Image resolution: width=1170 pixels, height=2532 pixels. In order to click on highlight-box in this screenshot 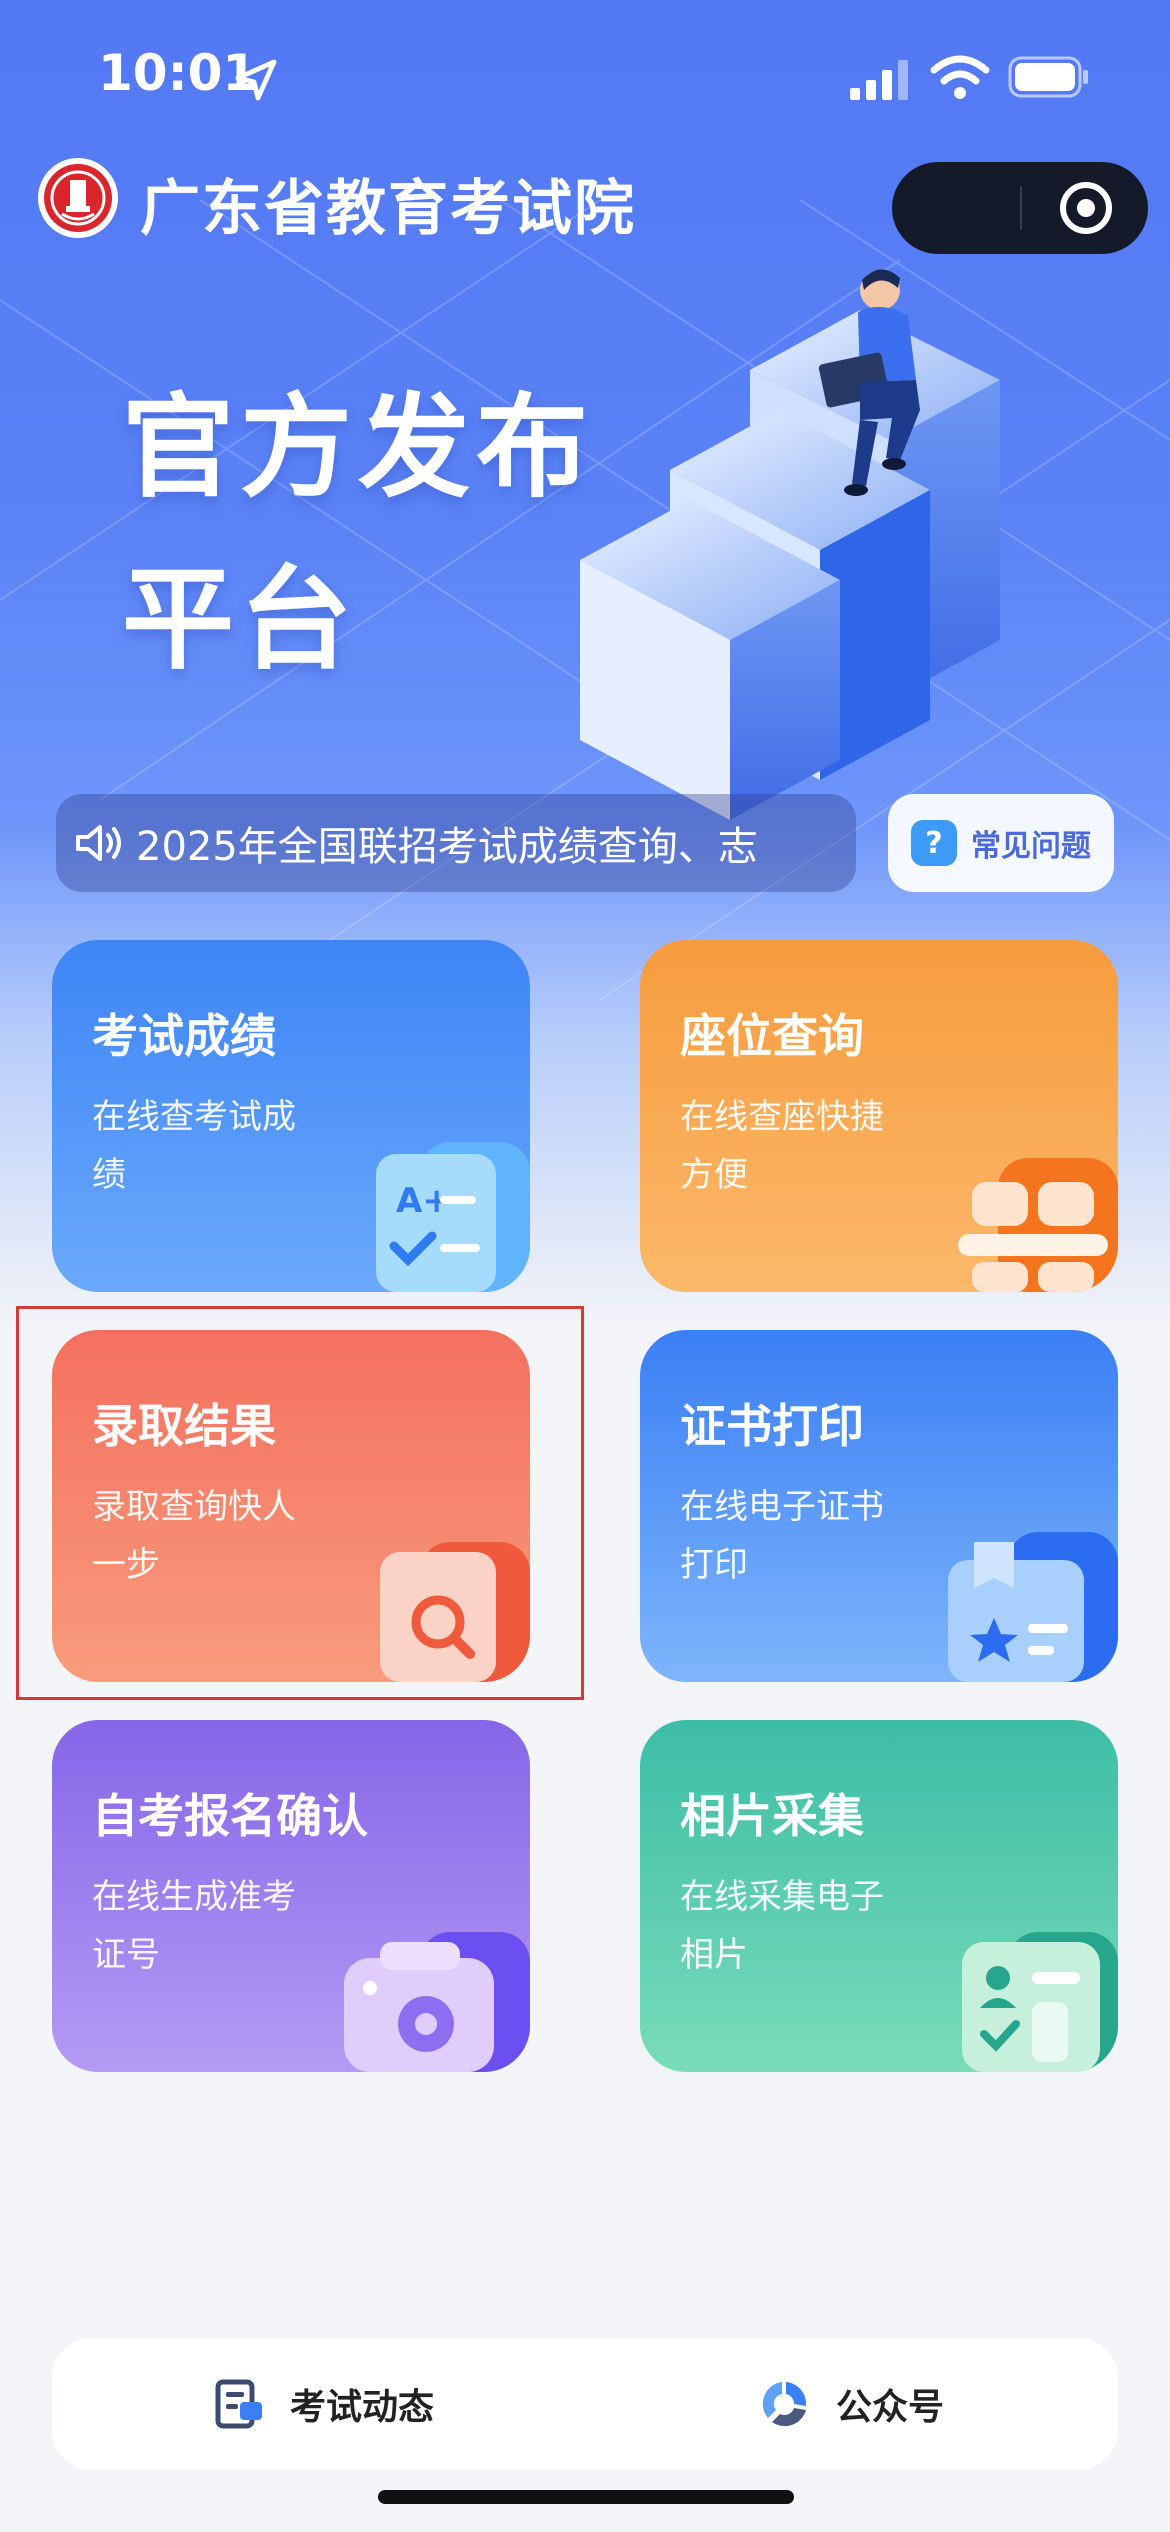, I will do `click(300, 1503)`.